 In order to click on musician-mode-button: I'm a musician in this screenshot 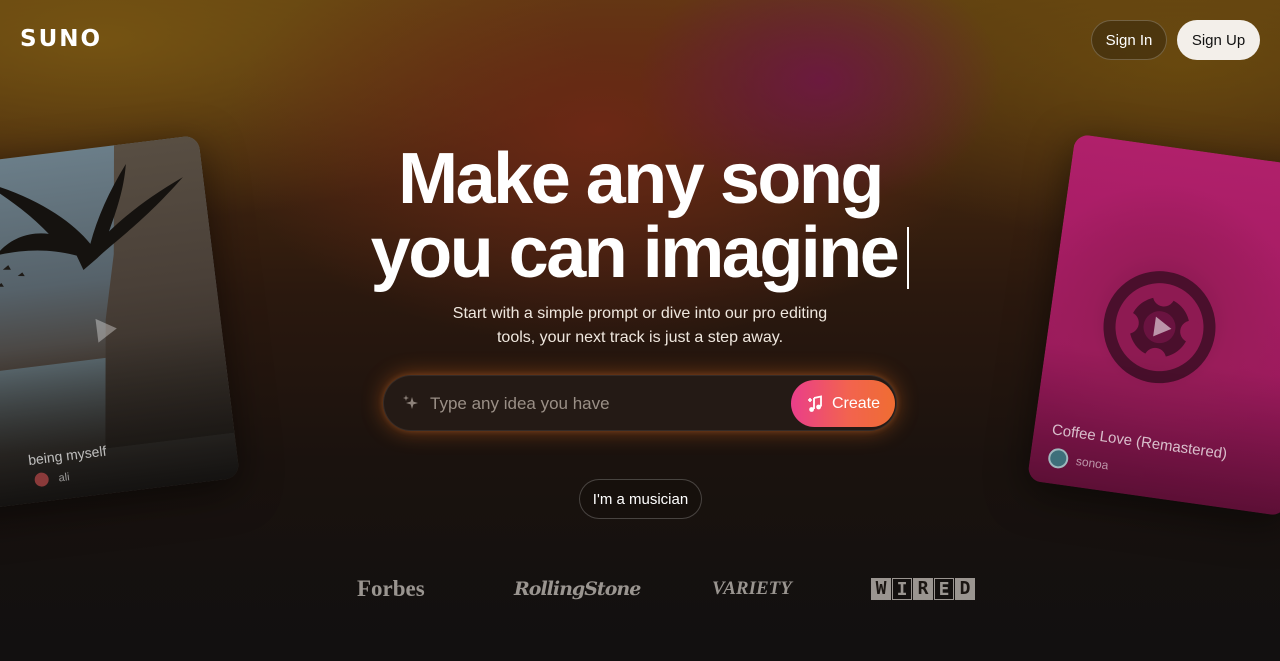, I will do `click(640, 499)`.